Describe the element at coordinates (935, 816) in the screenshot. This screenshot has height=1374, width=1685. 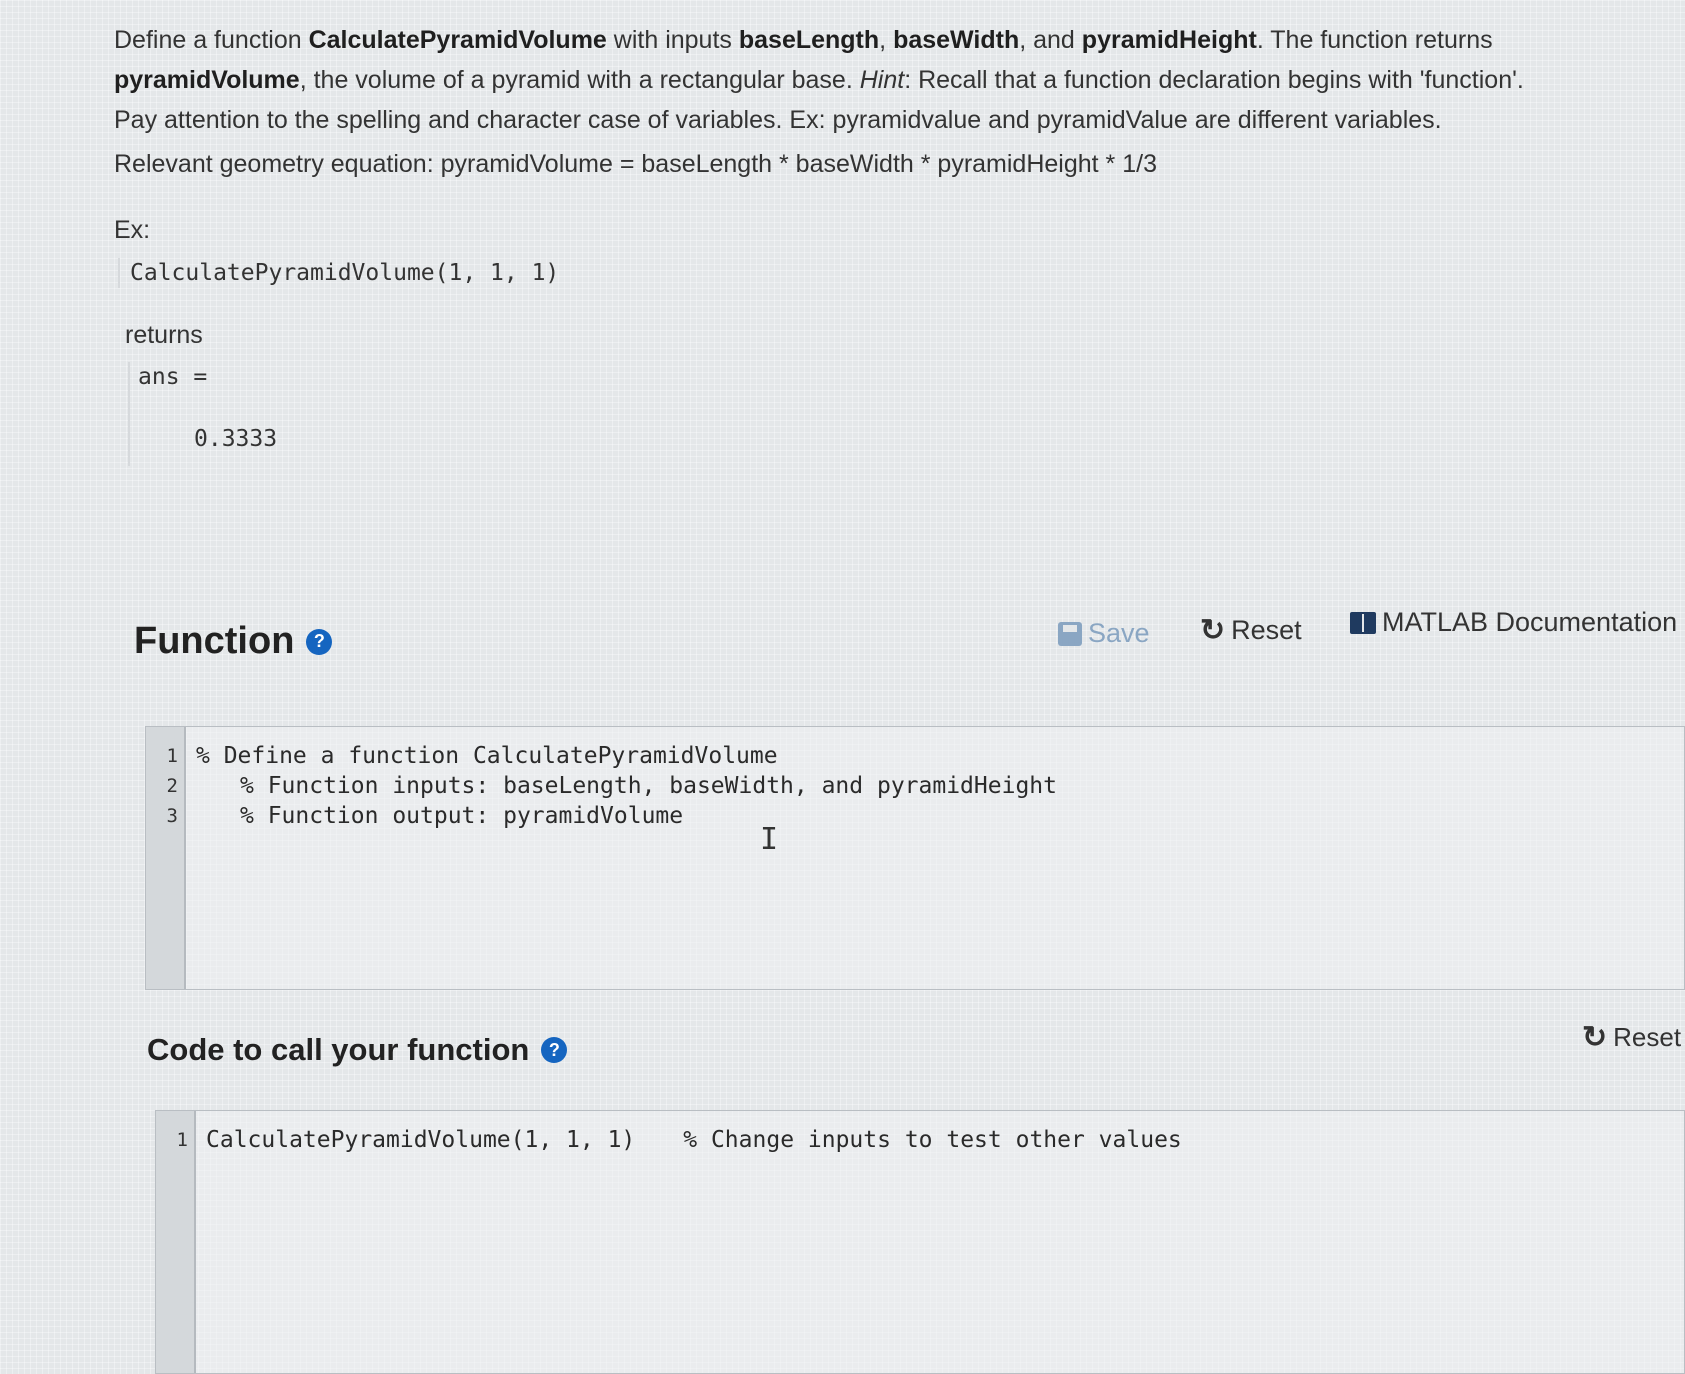
I see `code-line: % Function output: pyramidVolume` at that location.